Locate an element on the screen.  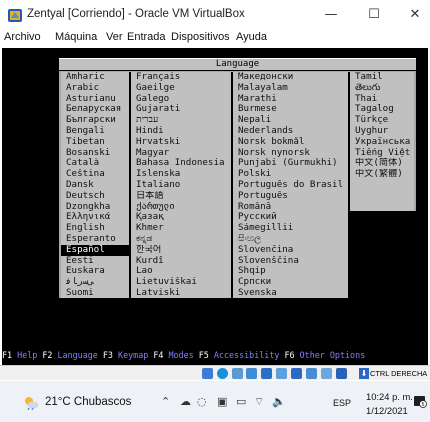
language-option: Sámegillii is located at coordinates (290, 228).